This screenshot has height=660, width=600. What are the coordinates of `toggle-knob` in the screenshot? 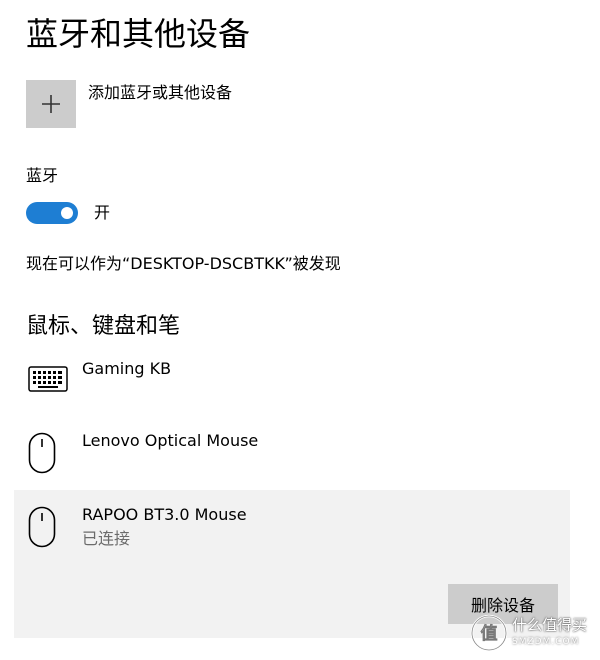 It's located at (67, 213).